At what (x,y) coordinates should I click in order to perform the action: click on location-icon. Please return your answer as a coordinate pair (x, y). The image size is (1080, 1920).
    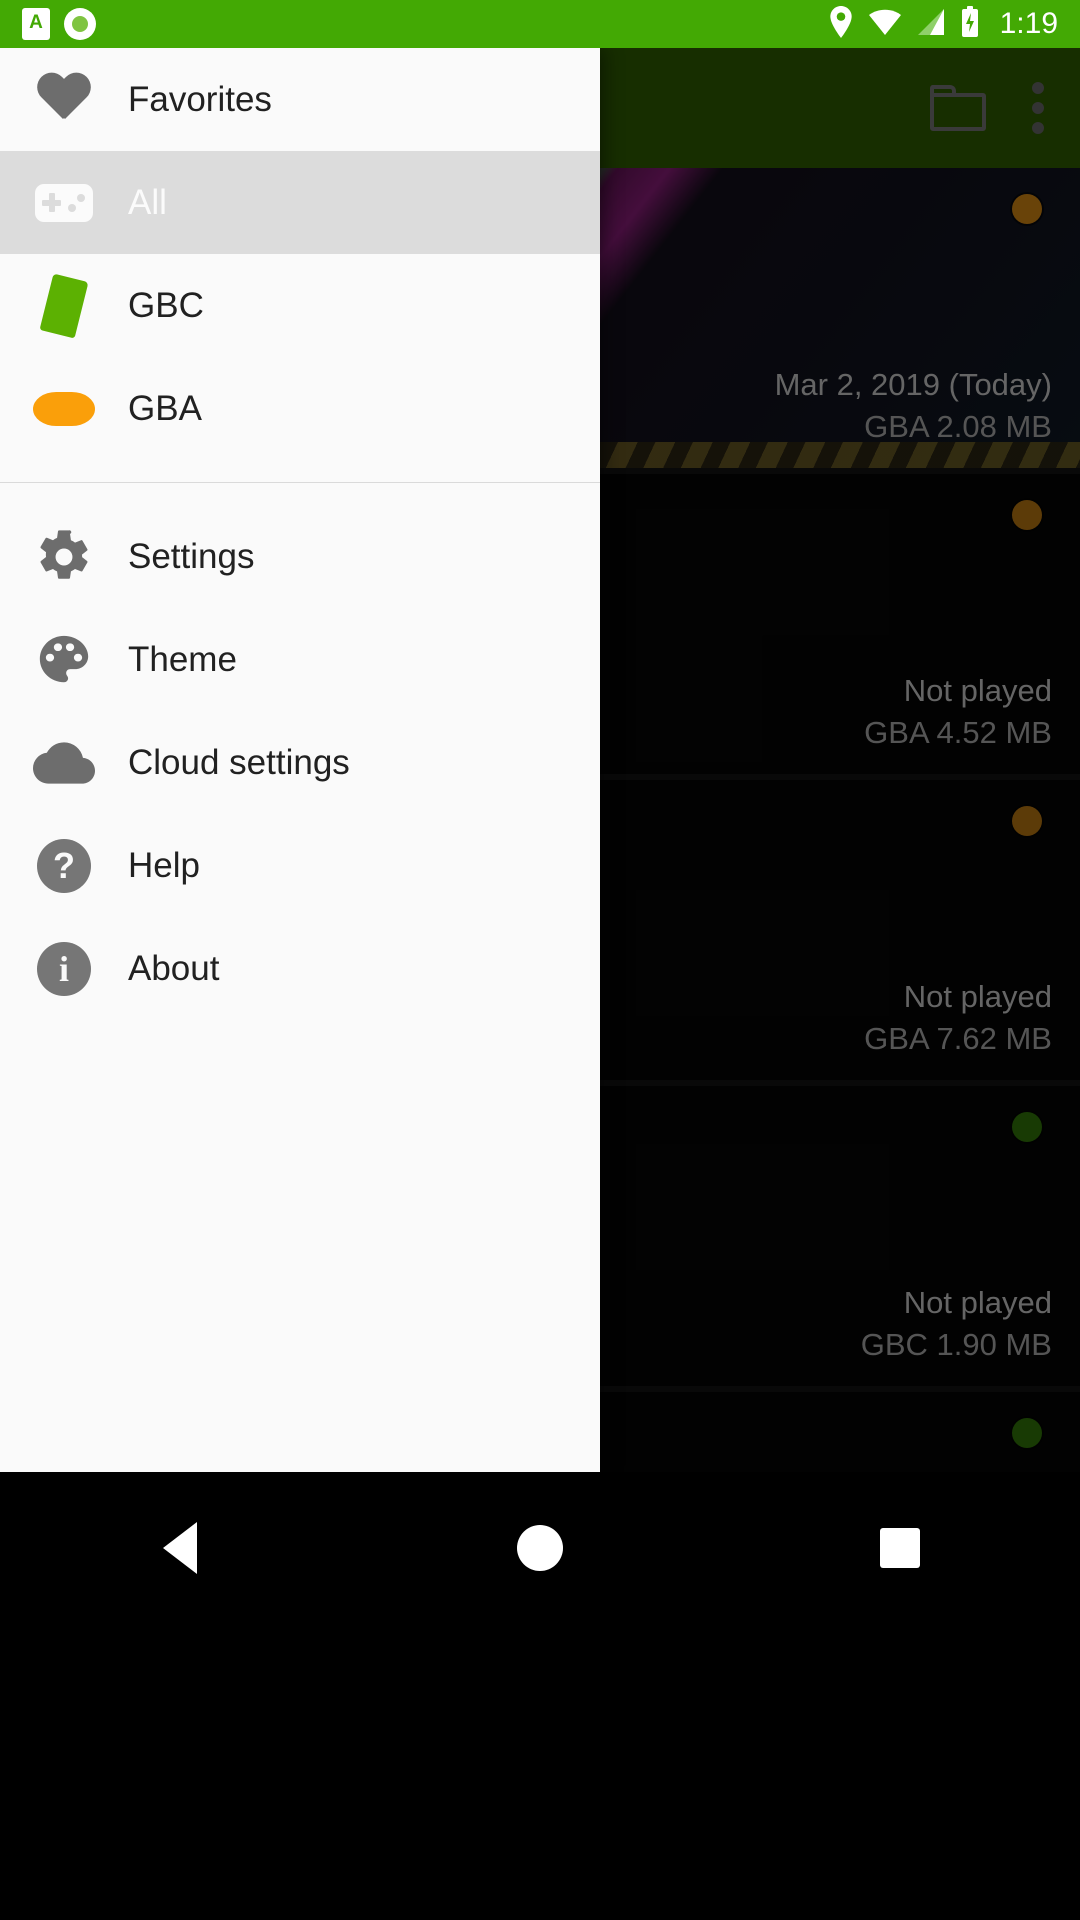
    Looking at the image, I should click on (841, 24).